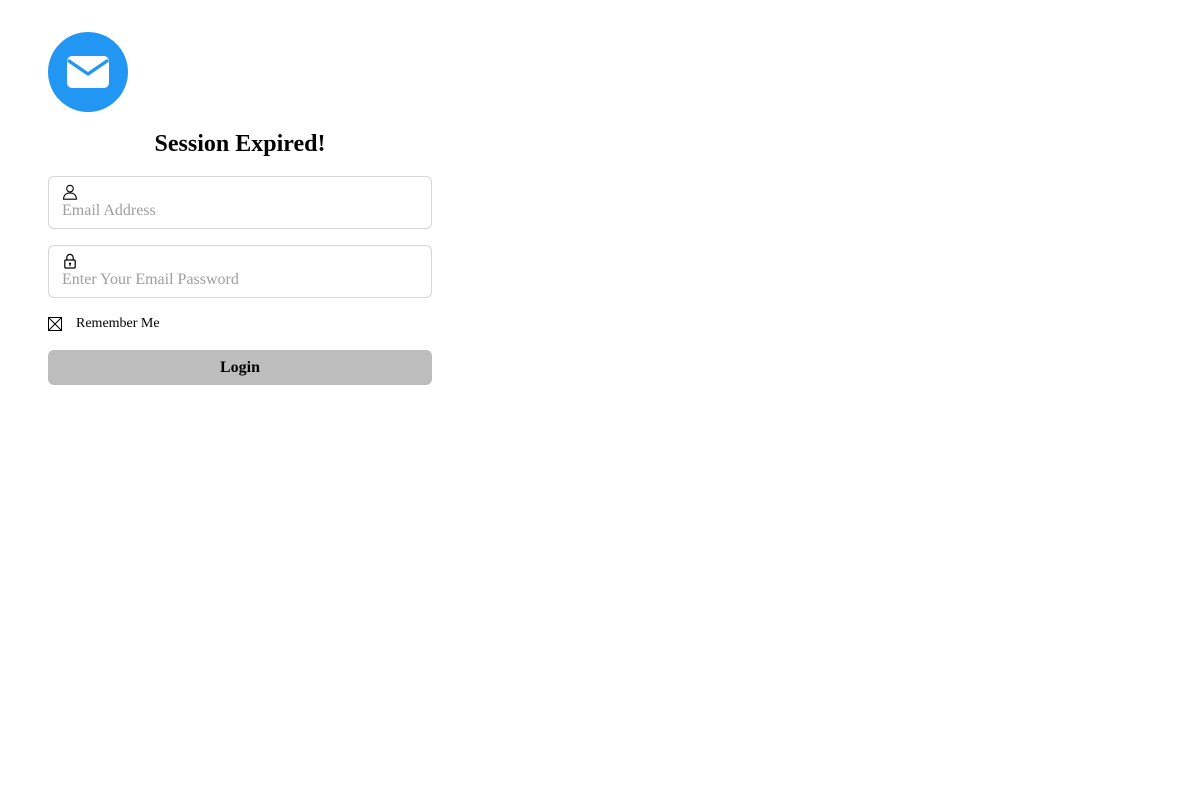  Describe the element at coordinates (70, 261) in the screenshot. I see `lock-icon` at that location.